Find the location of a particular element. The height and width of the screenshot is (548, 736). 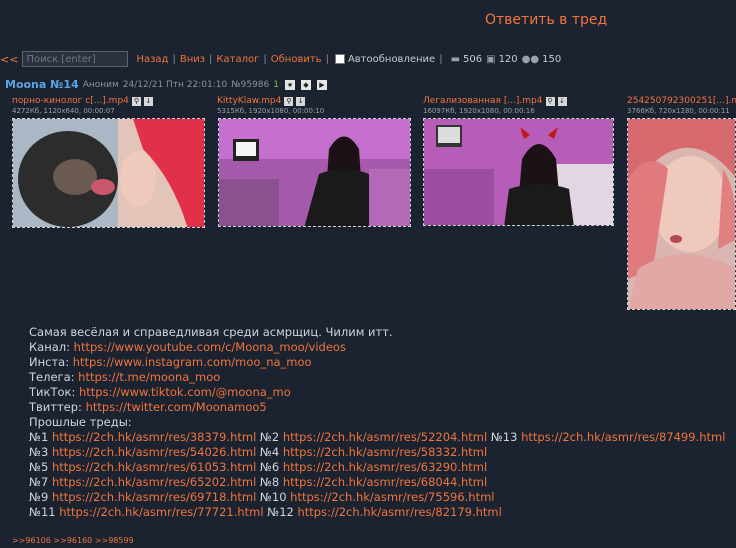

past-thread-link: https://2ch.hk/asmr/res/61053.html is located at coordinates (154, 467).